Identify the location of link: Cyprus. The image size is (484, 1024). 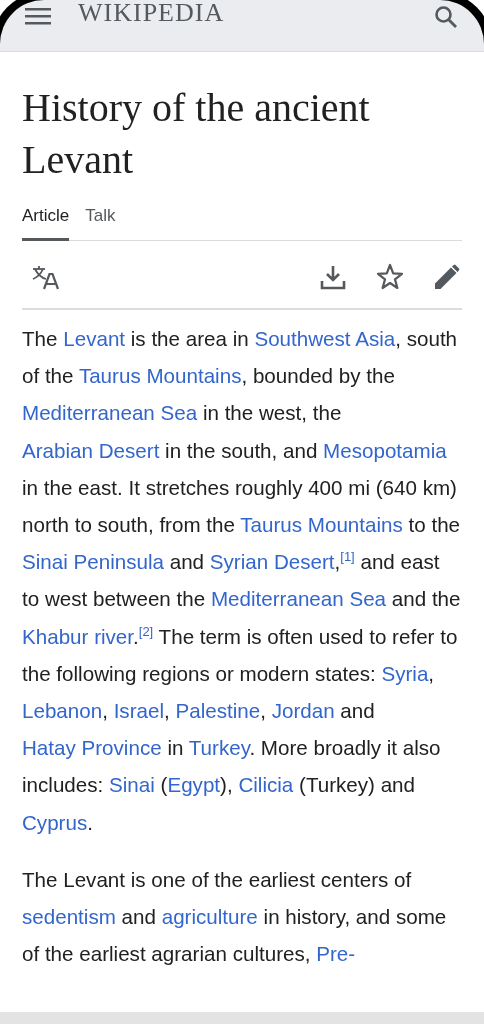
(55, 822).